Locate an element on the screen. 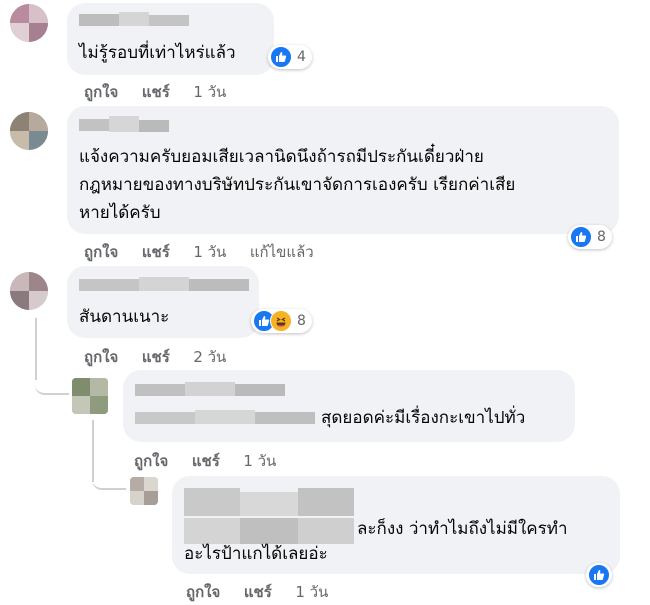  reaction-summary: 4 is located at coordinates (290, 57).